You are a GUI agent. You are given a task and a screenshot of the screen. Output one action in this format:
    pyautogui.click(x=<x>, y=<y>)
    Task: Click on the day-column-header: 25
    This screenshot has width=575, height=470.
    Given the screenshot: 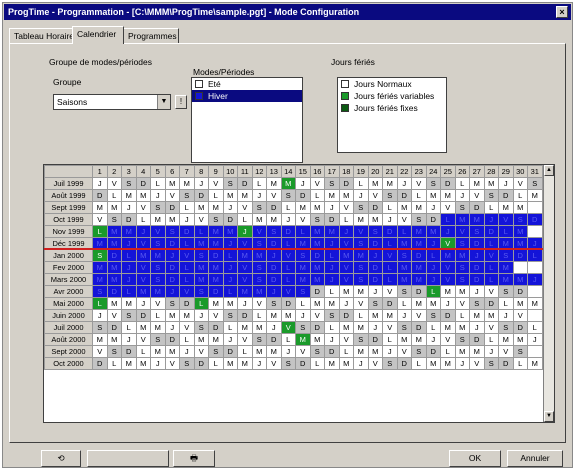 What is the action you would take?
    pyautogui.click(x=448, y=171)
    